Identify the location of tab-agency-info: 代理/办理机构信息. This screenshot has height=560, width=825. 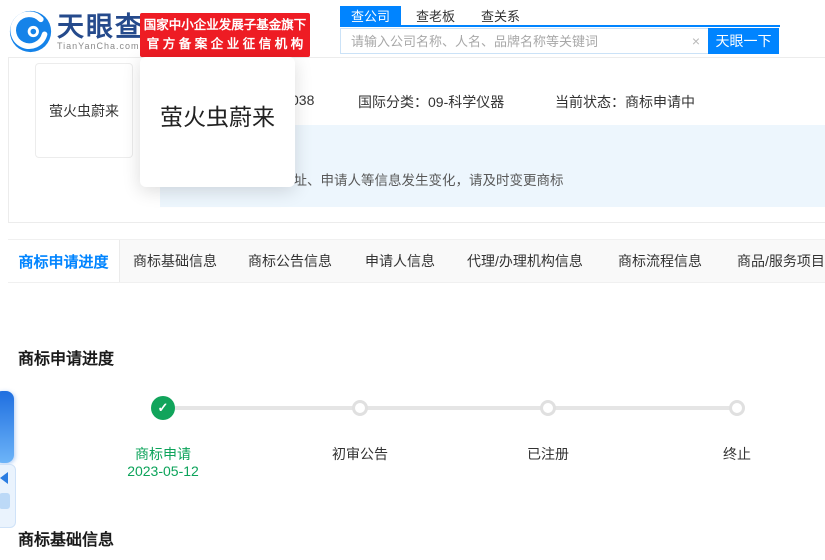
(525, 261).